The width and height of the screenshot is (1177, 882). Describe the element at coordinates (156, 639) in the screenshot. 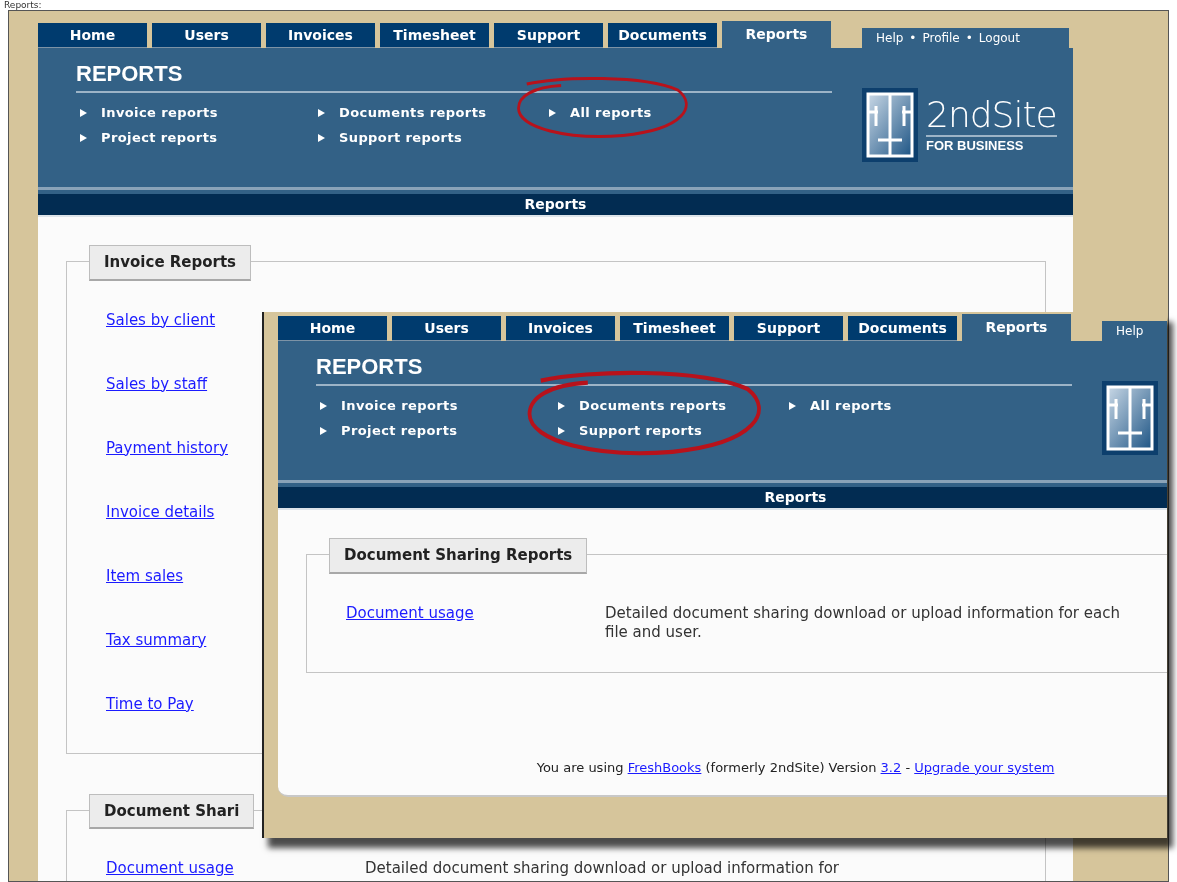

I see `report-link: Tax summary` at that location.